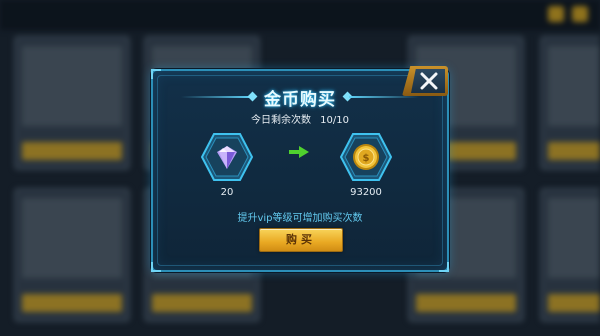 This screenshot has width=600, height=336. I want to click on reward-slot: $, so click(366, 157).